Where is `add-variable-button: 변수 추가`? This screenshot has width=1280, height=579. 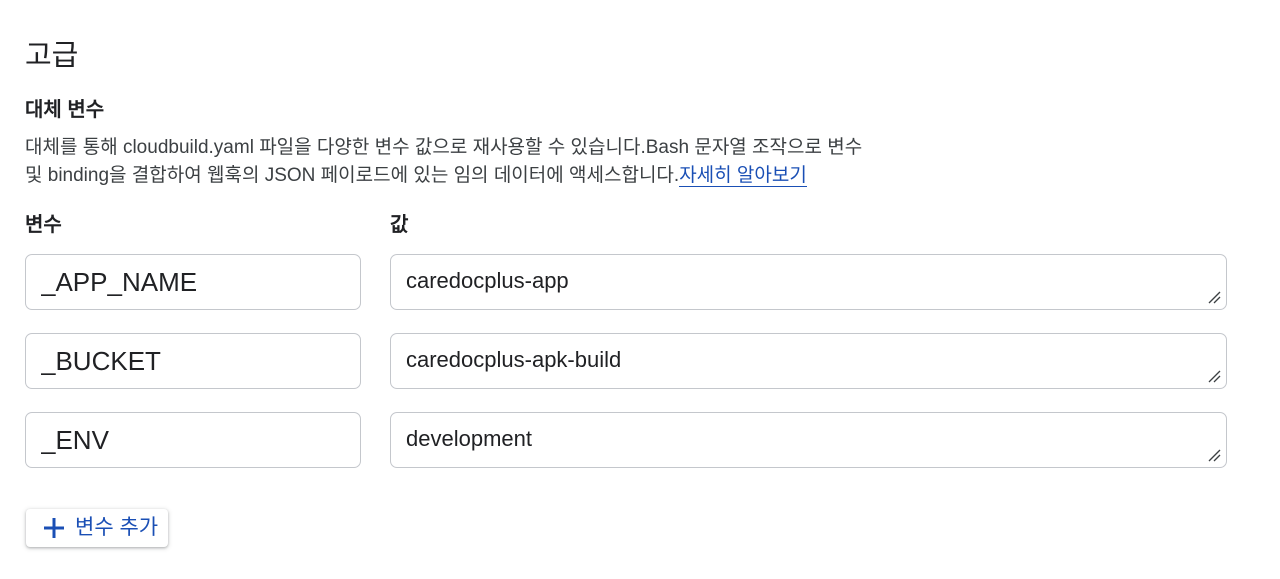 add-variable-button: 변수 추가 is located at coordinates (97, 528).